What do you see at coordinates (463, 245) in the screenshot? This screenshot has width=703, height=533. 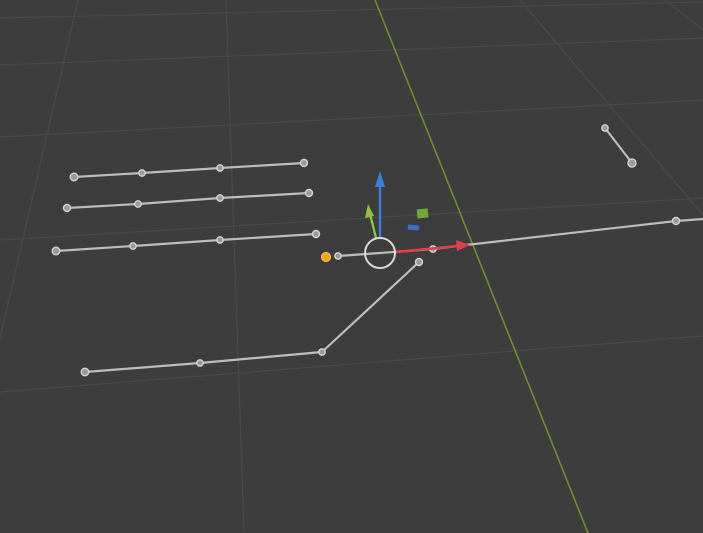 I see `x-axis-arrow-icon` at bounding box center [463, 245].